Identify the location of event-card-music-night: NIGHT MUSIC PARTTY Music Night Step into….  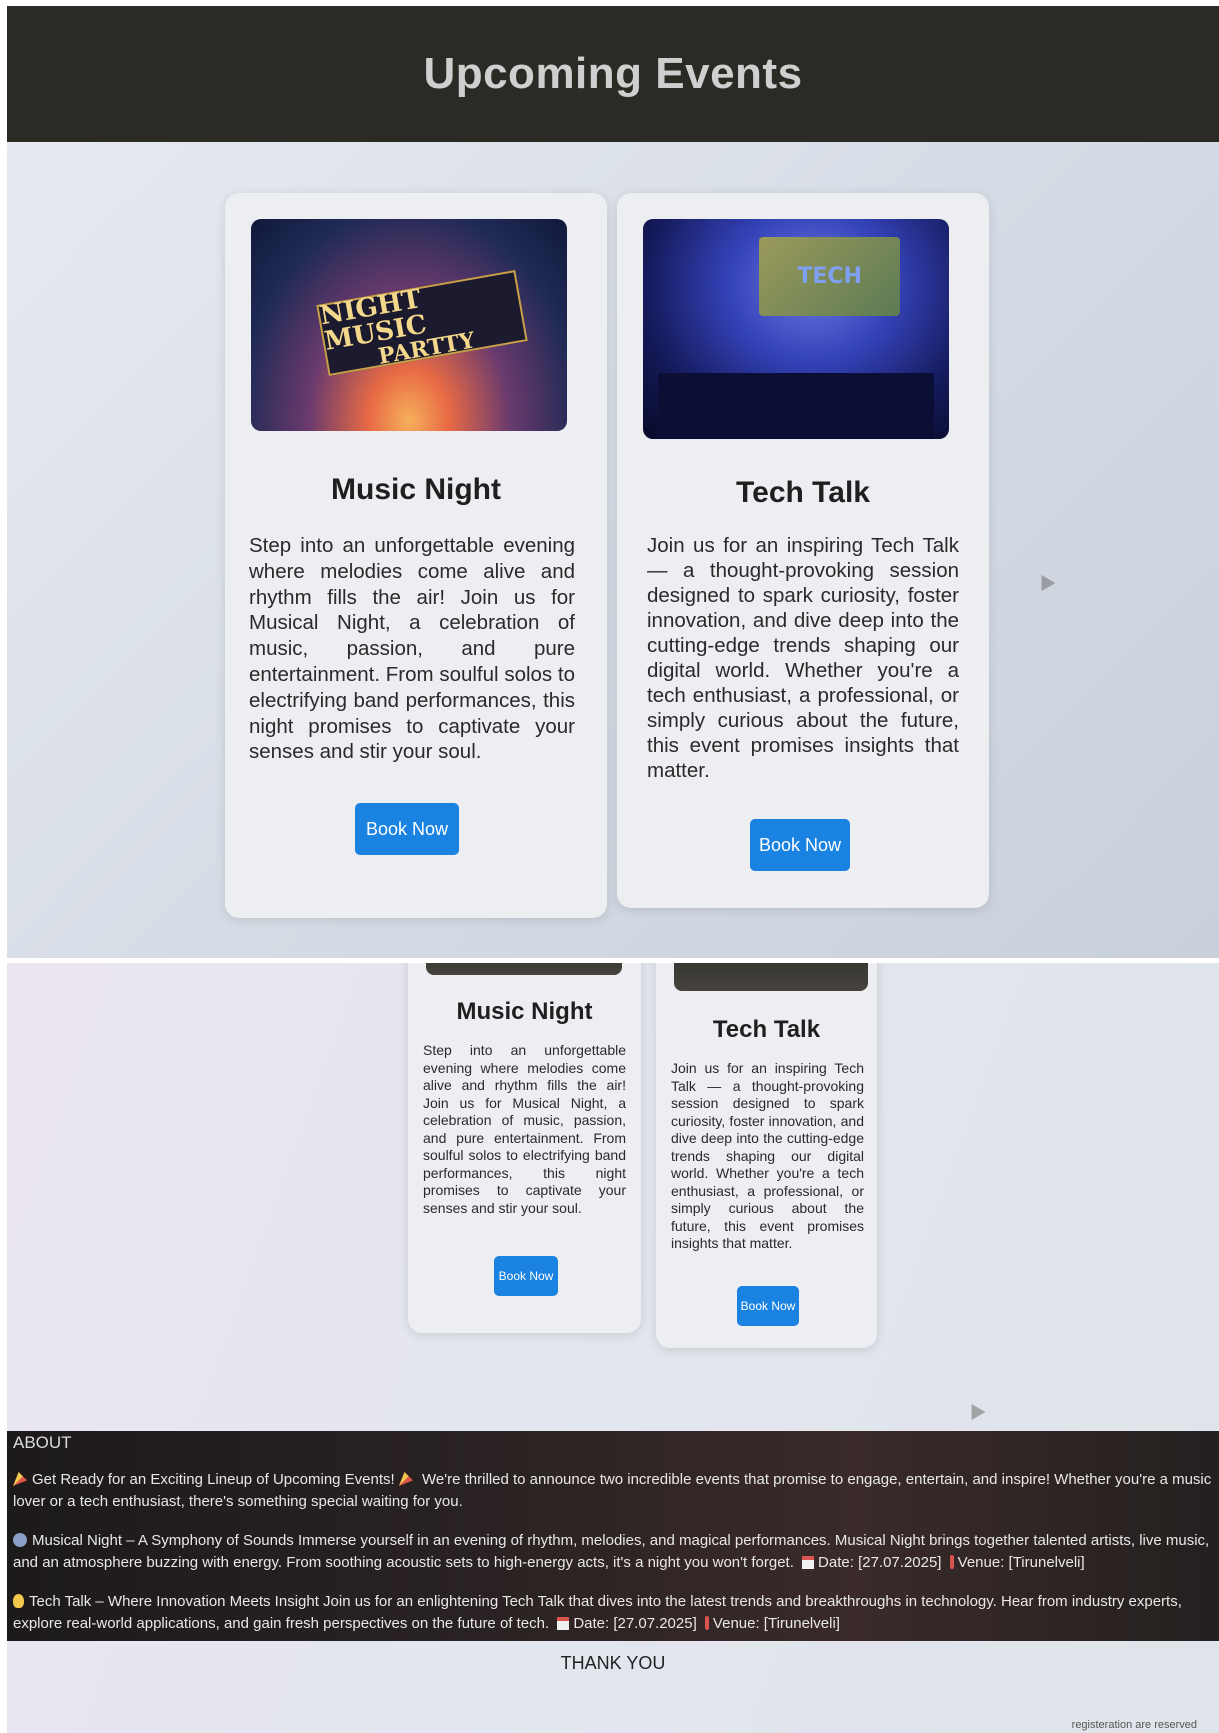
(416, 555).